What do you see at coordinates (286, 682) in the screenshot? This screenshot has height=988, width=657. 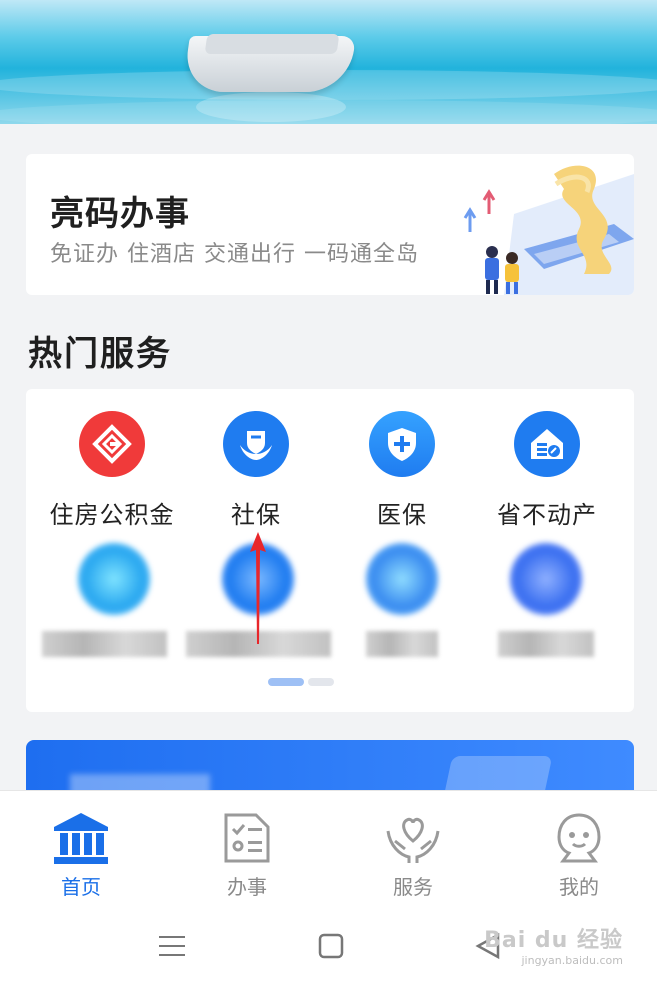 I see `page-indicator-active` at bounding box center [286, 682].